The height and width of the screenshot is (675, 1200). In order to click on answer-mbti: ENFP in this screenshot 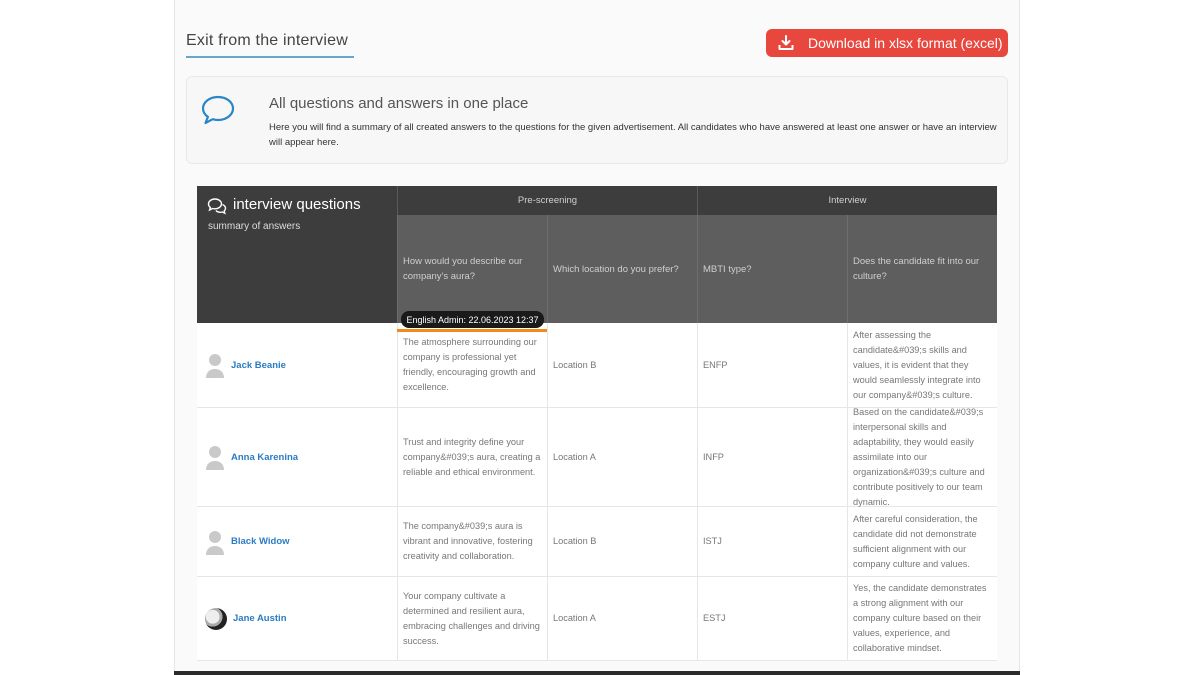, I will do `click(772, 365)`.